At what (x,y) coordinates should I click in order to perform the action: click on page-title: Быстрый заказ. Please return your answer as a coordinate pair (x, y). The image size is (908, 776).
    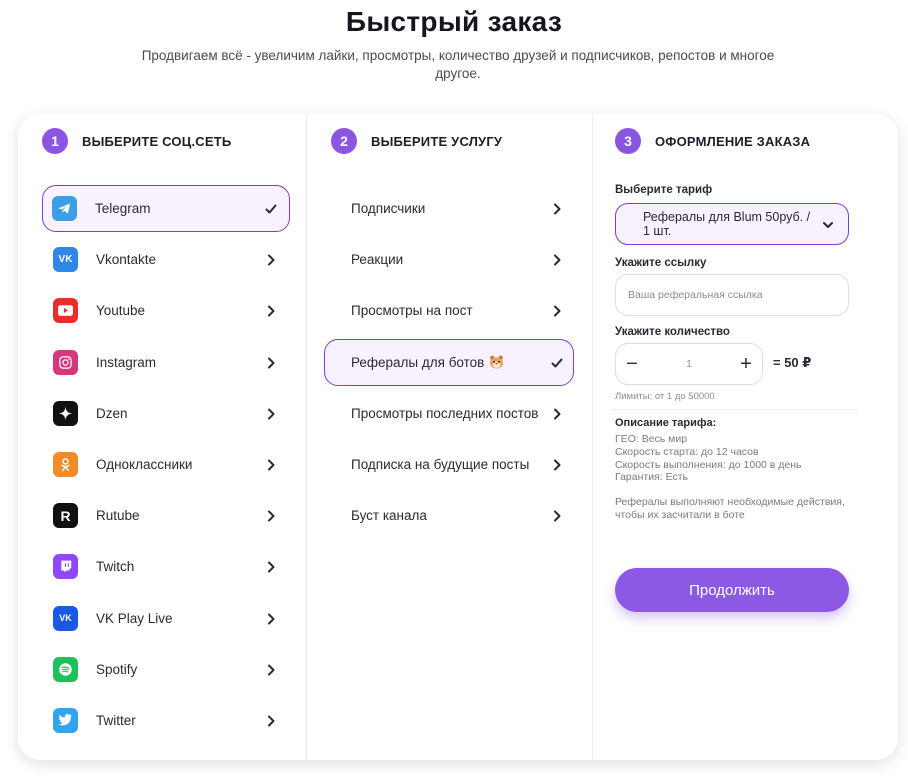
    Looking at the image, I should click on (454, 21).